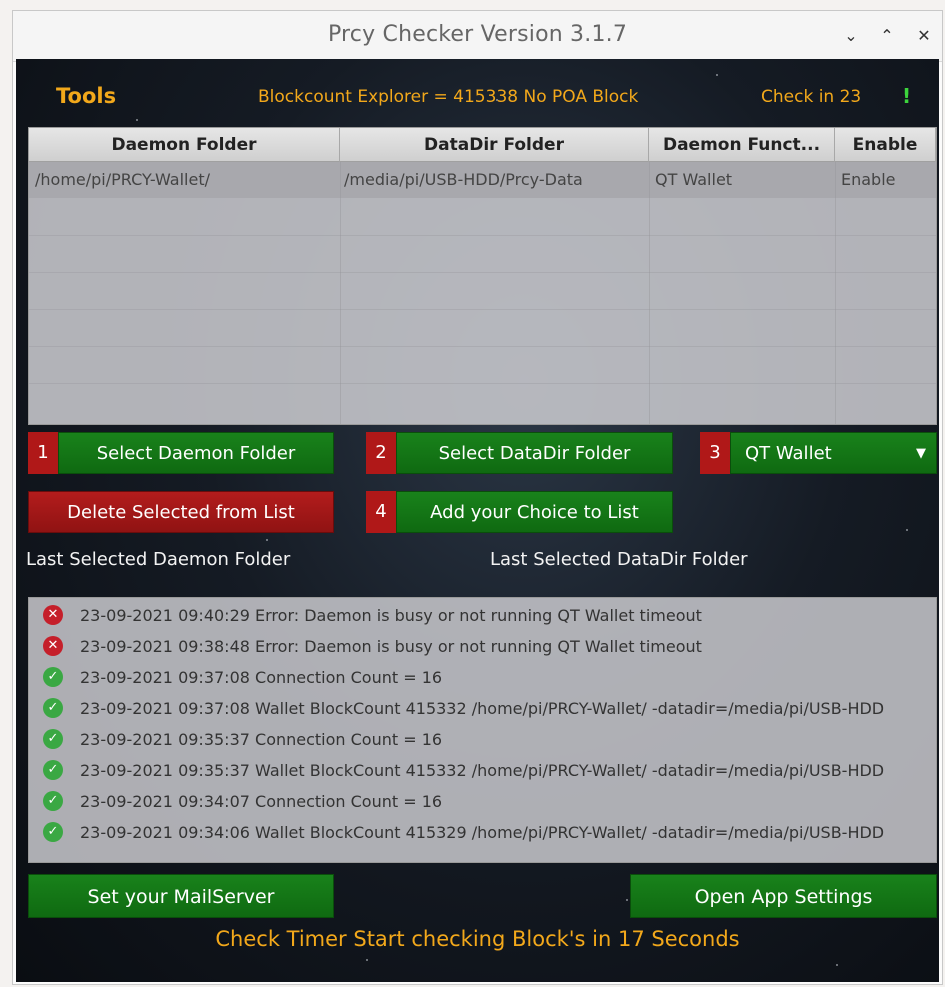 This screenshot has width=945, height=987. Describe the element at coordinates (381, 512) in the screenshot. I see `step-4-badge: 4` at that location.